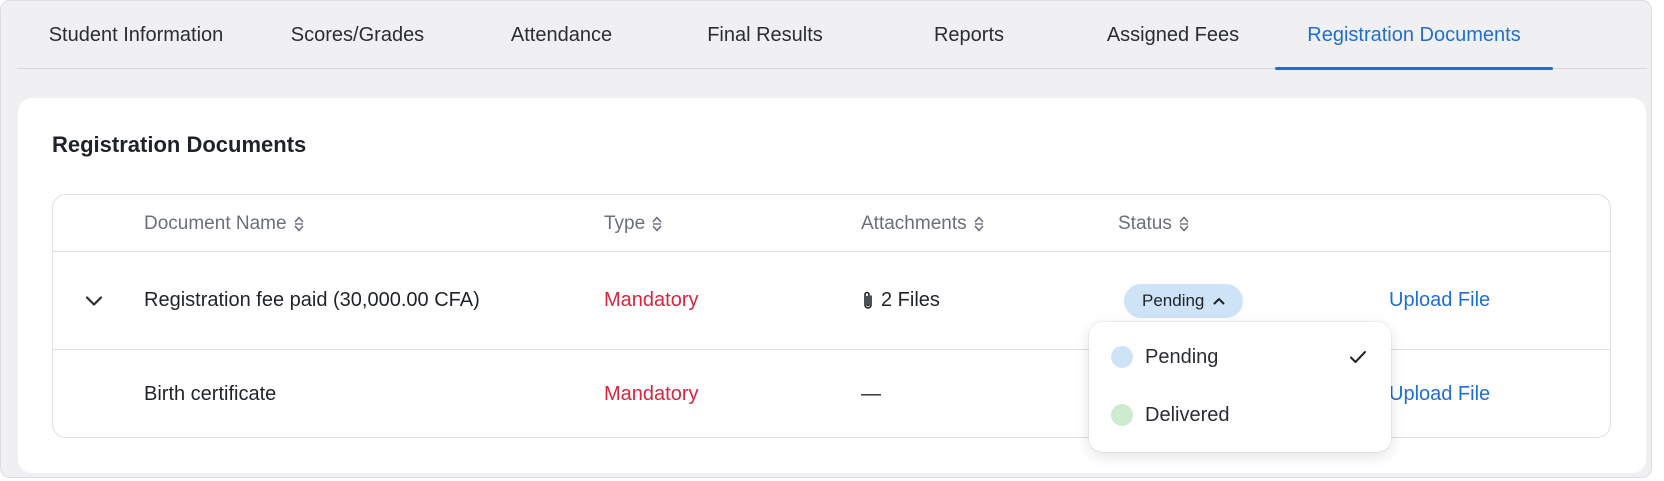  Describe the element at coordinates (969, 35) in the screenshot. I see `tab-reports: Reports` at that location.